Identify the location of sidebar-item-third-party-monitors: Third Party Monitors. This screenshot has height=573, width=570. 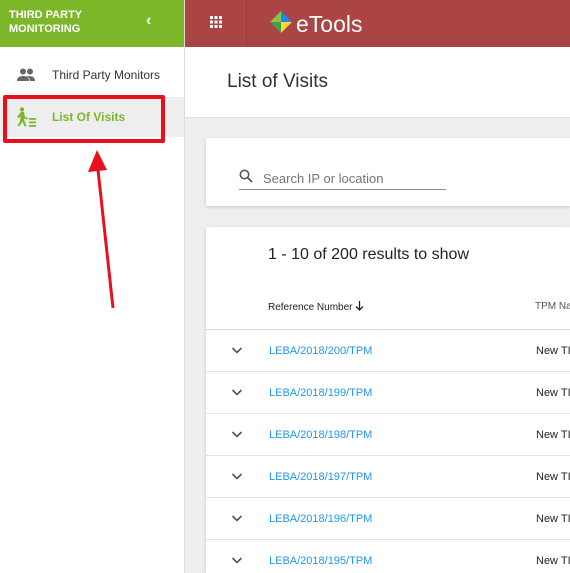
(92, 75).